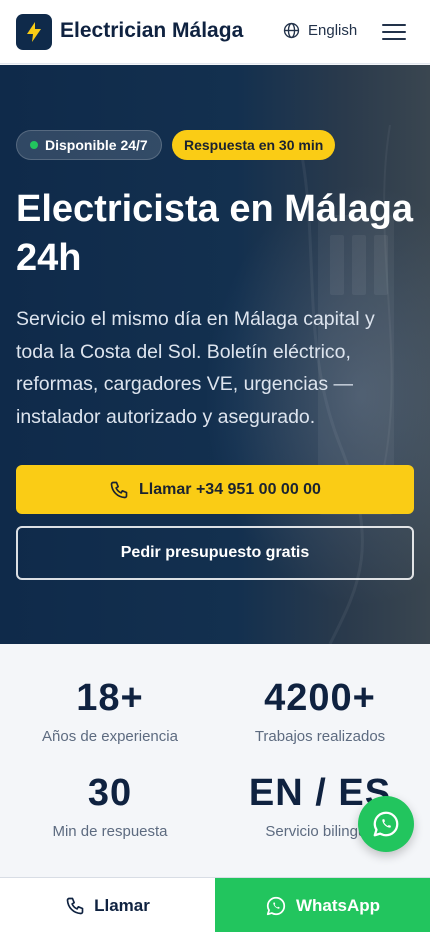 The width and height of the screenshot is (430, 932). What do you see at coordinates (110, 831) in the screenshot?
I see `stat-label: Min de respuesta` at bounding box center [110, 831].